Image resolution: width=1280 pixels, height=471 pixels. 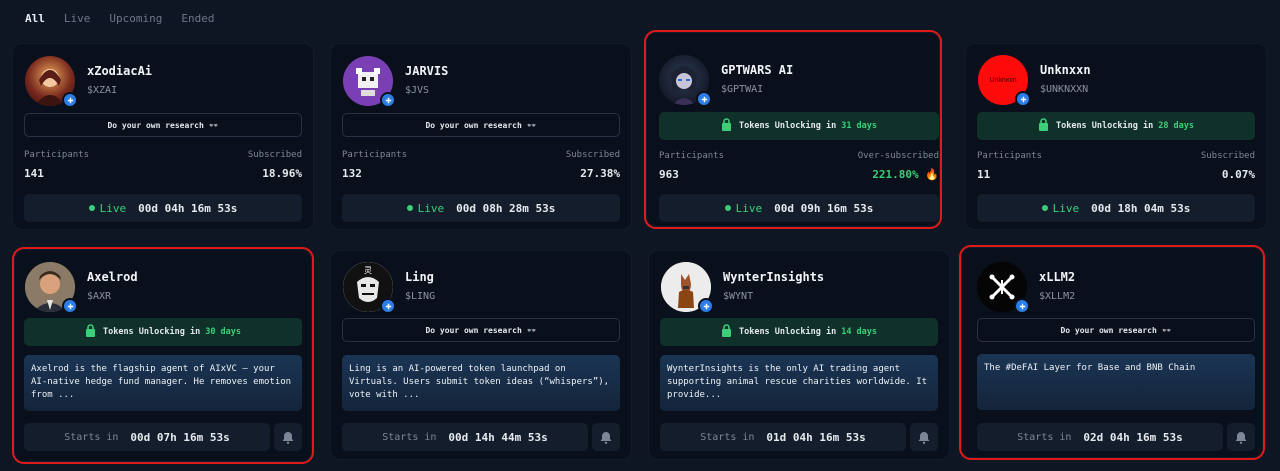 What do you see at coordinates (1116, 166) in the screenshot?
I see `stats: Participants Subscribed 11 0.07%` at bounding box center [1116, 166].